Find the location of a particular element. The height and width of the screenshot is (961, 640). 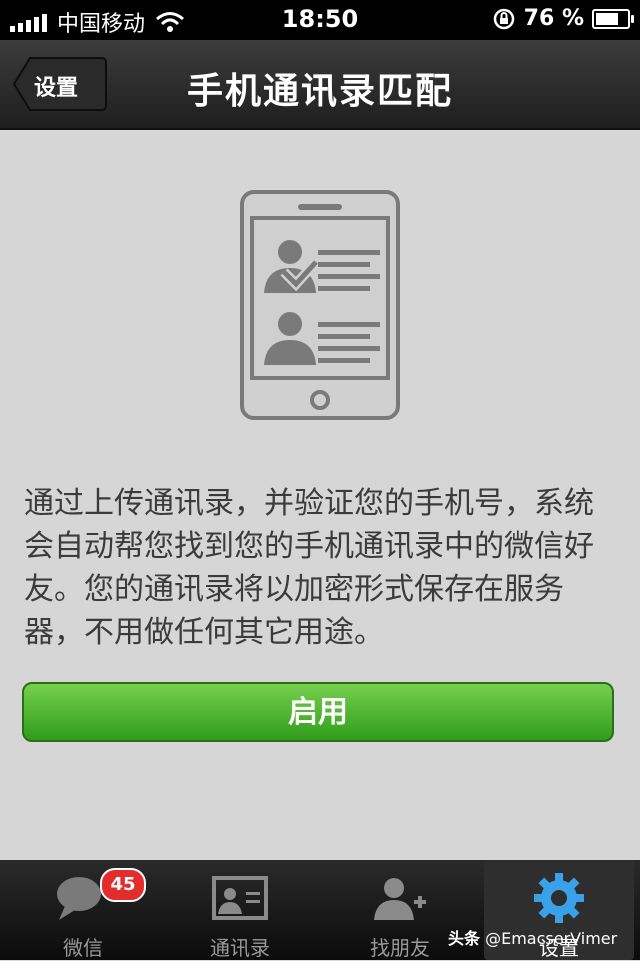

unread-badge: 45 is located at coordinates (123, 885).